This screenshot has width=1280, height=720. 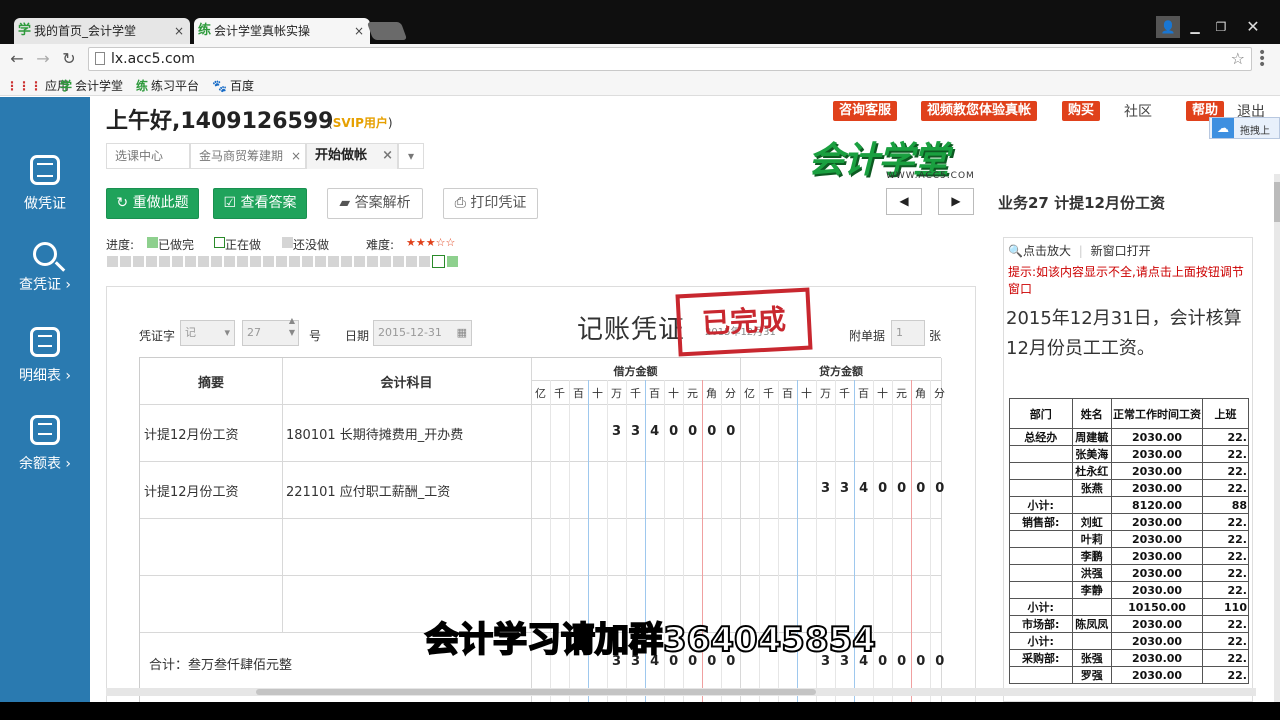 What do you see at coordinates (45, 184) in the screenshot?
I see `sidebar-item-make-voucher: 做凭证` at bounding box center [45, 184].